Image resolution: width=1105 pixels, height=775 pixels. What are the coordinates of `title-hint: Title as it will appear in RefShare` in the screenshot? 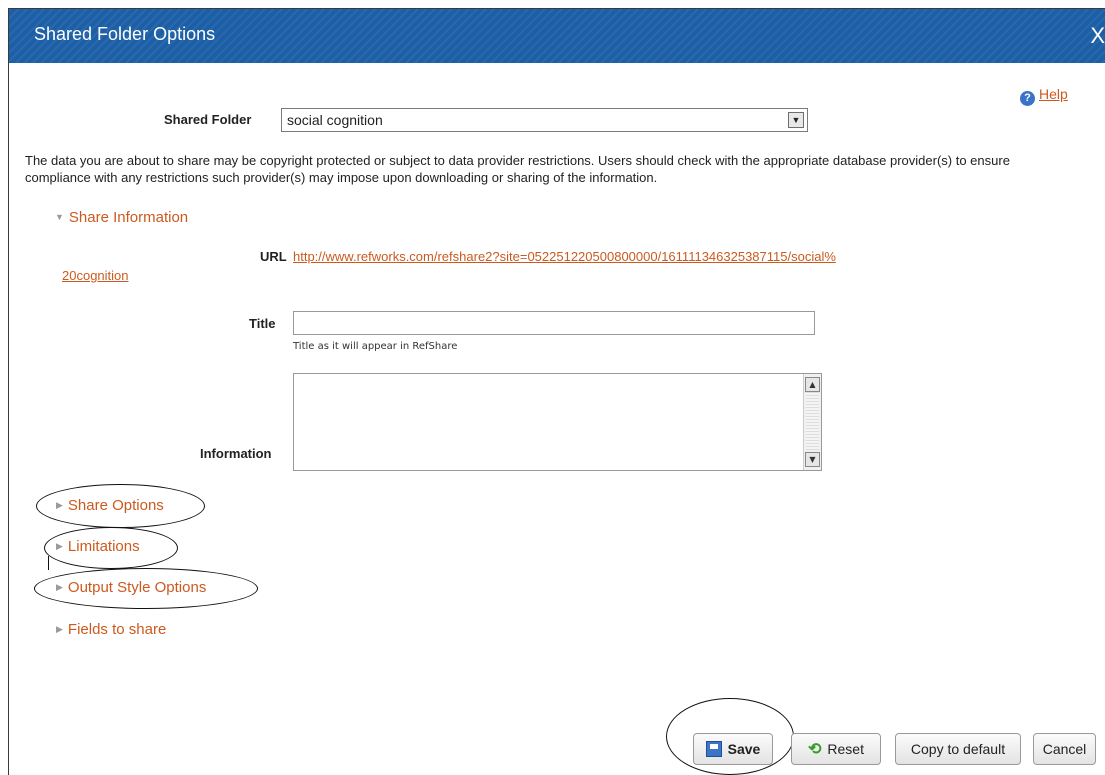 It's located at (375, 346).